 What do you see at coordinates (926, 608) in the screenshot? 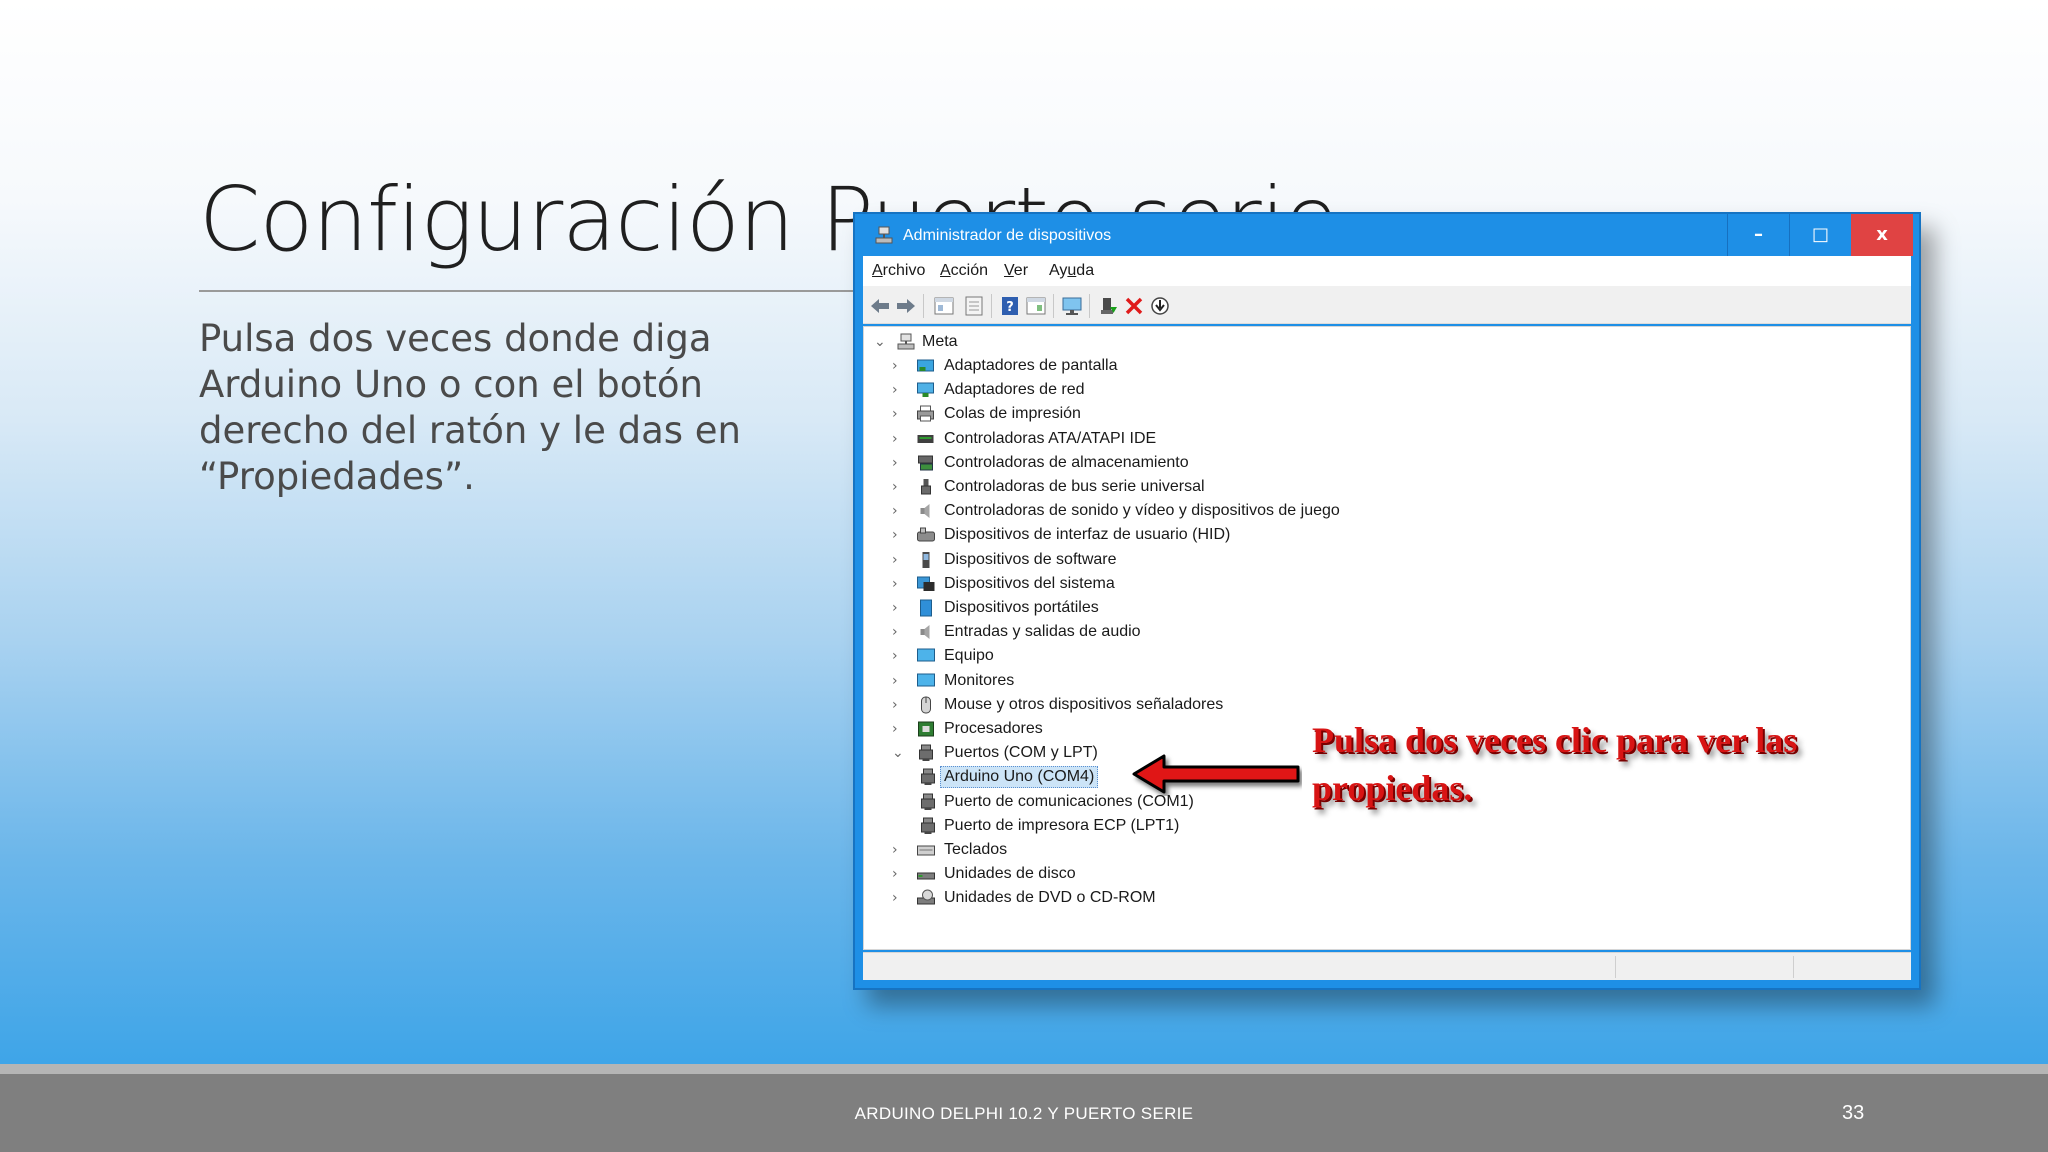
I see `portable-device-icon` at bounding box center [926, 608].